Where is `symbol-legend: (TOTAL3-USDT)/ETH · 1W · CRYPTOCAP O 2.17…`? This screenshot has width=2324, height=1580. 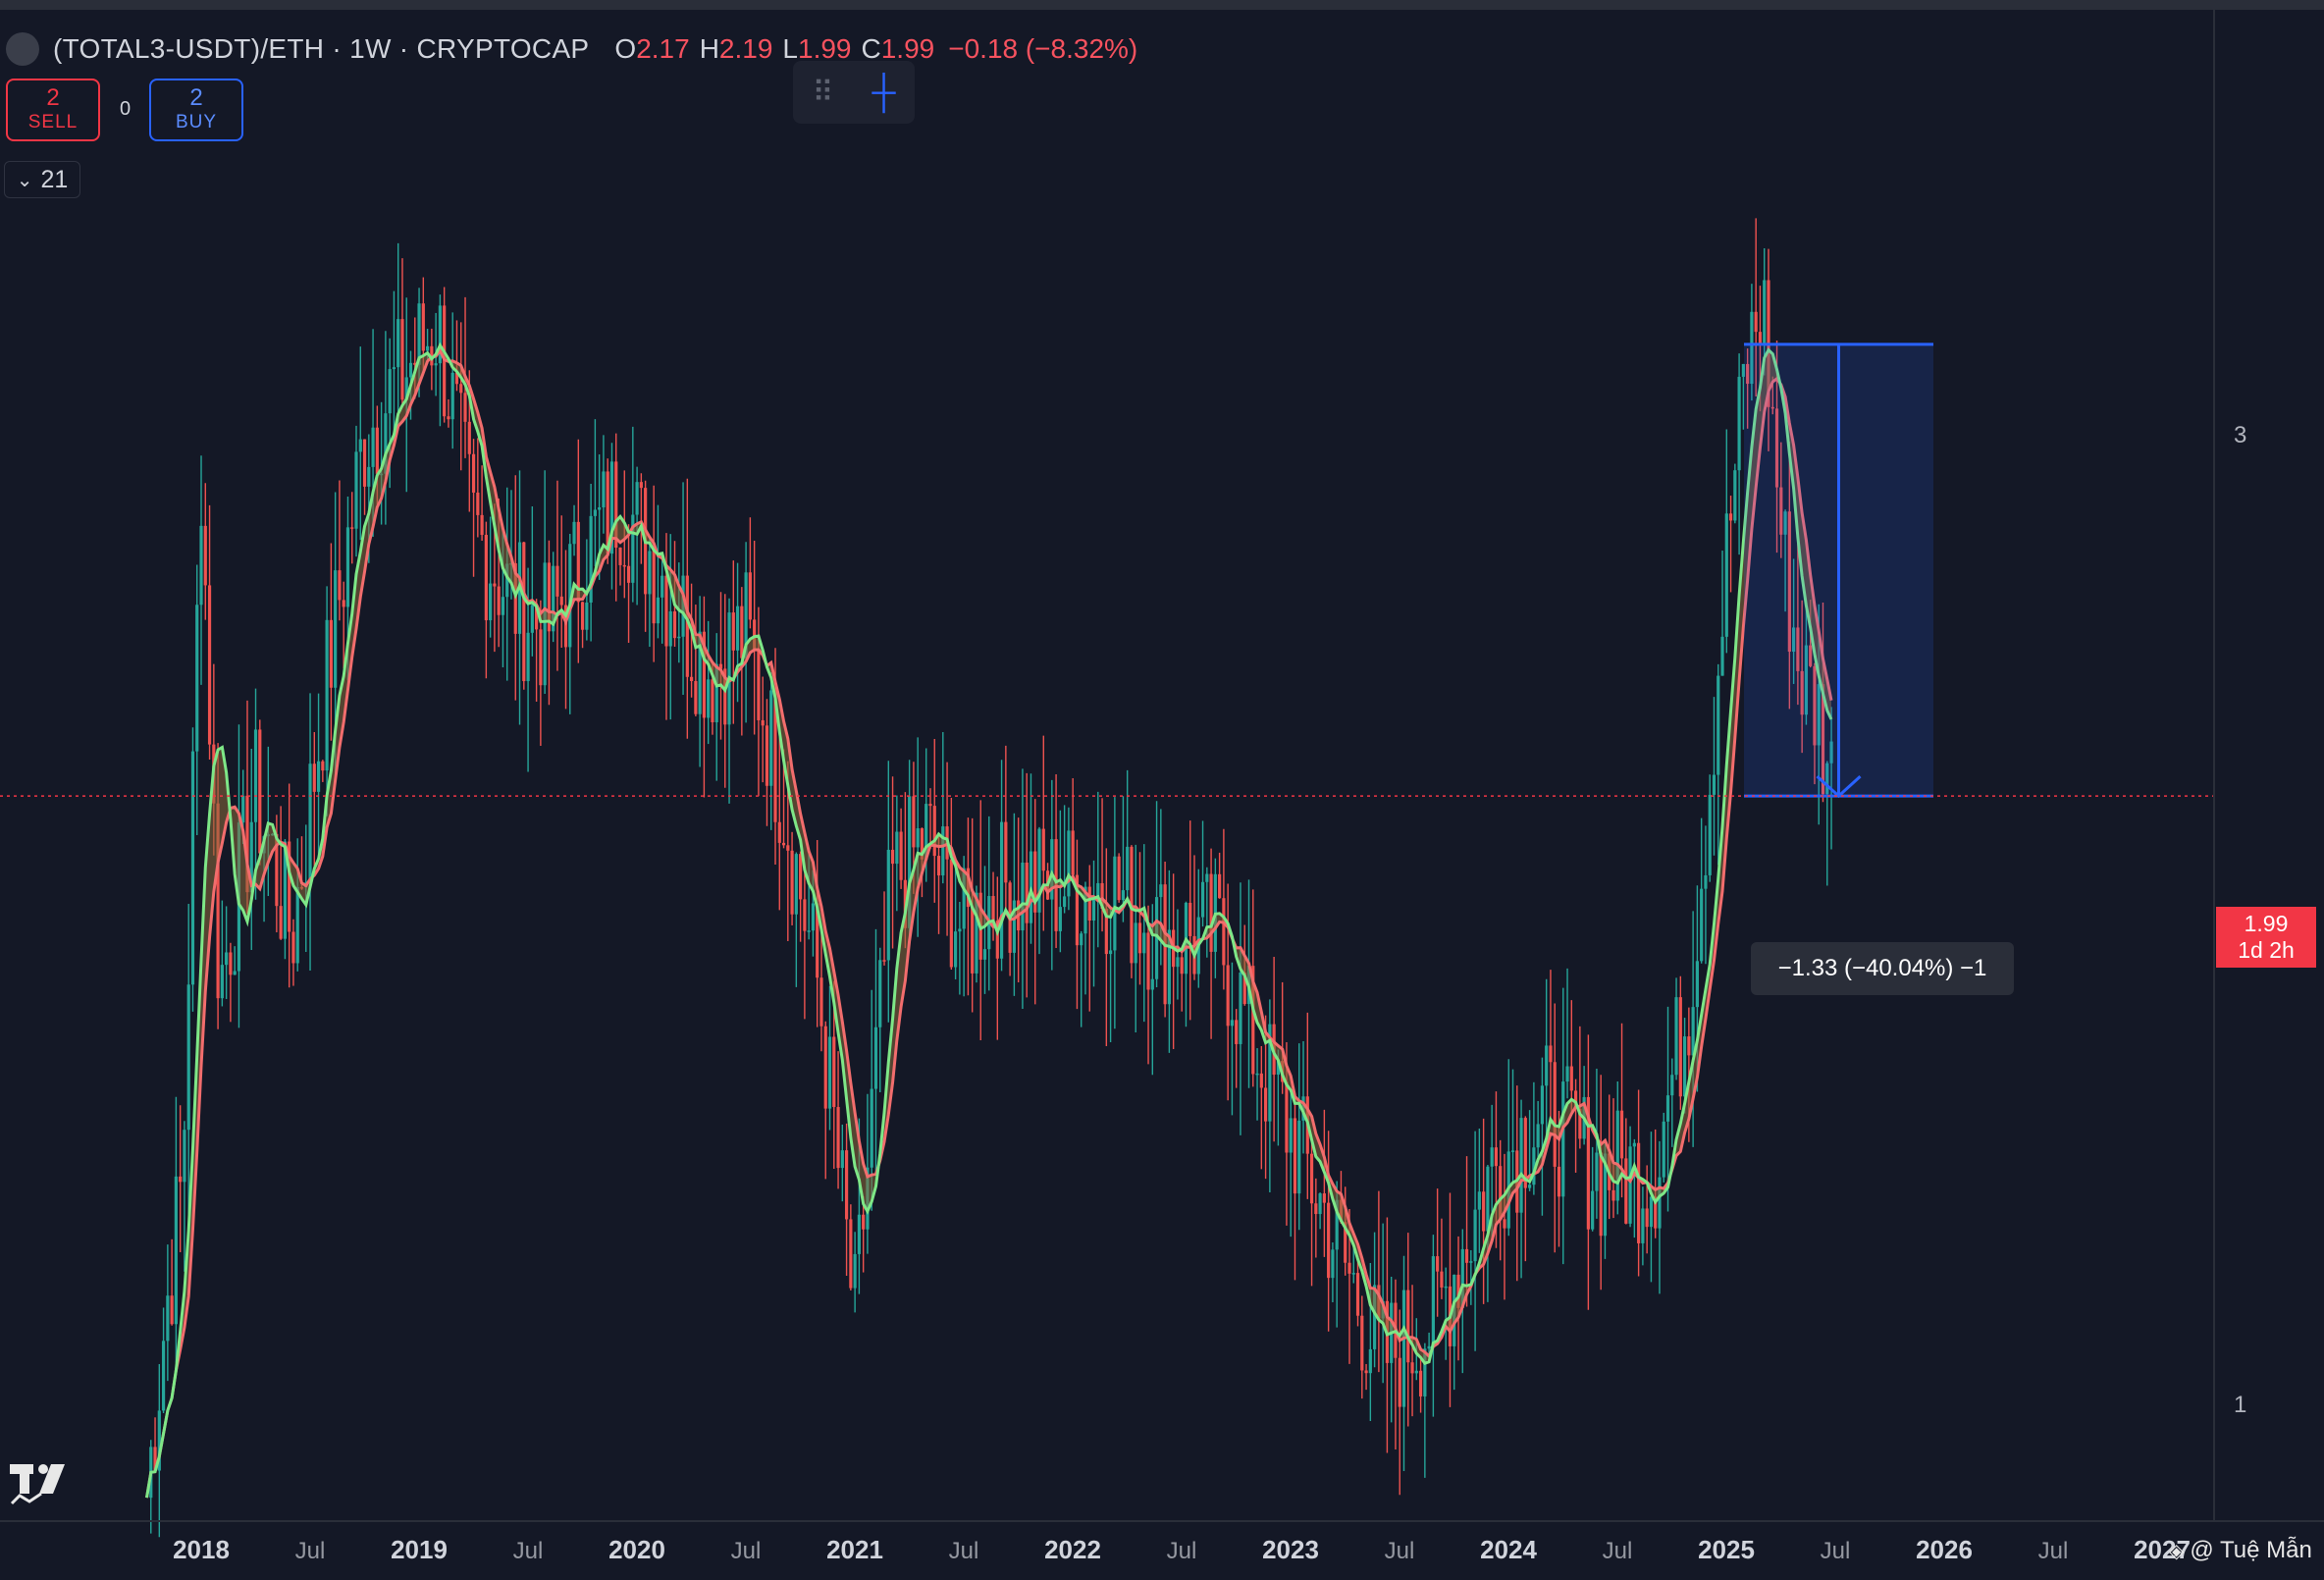 symbol-legend: (TOTAL3-USDT)/ETH · 1W · CRYPTOCAP O 2.17… is located at coordinates (572, 49).